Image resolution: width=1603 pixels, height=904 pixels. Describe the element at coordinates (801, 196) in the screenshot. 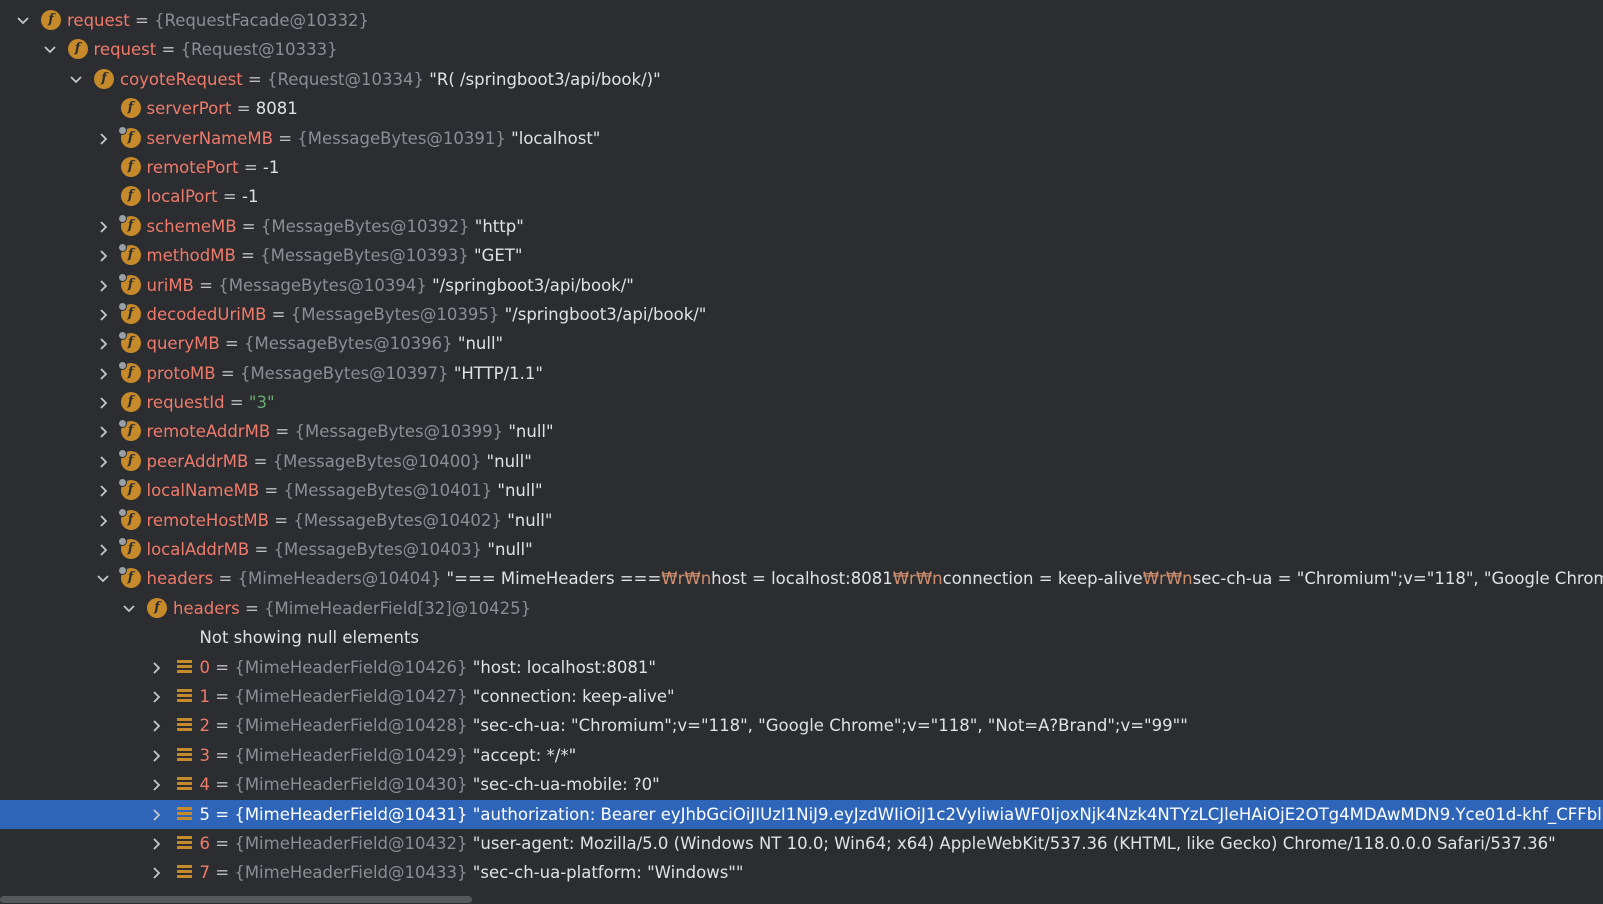

I see `tree-row: f localPort = -1` at that location.